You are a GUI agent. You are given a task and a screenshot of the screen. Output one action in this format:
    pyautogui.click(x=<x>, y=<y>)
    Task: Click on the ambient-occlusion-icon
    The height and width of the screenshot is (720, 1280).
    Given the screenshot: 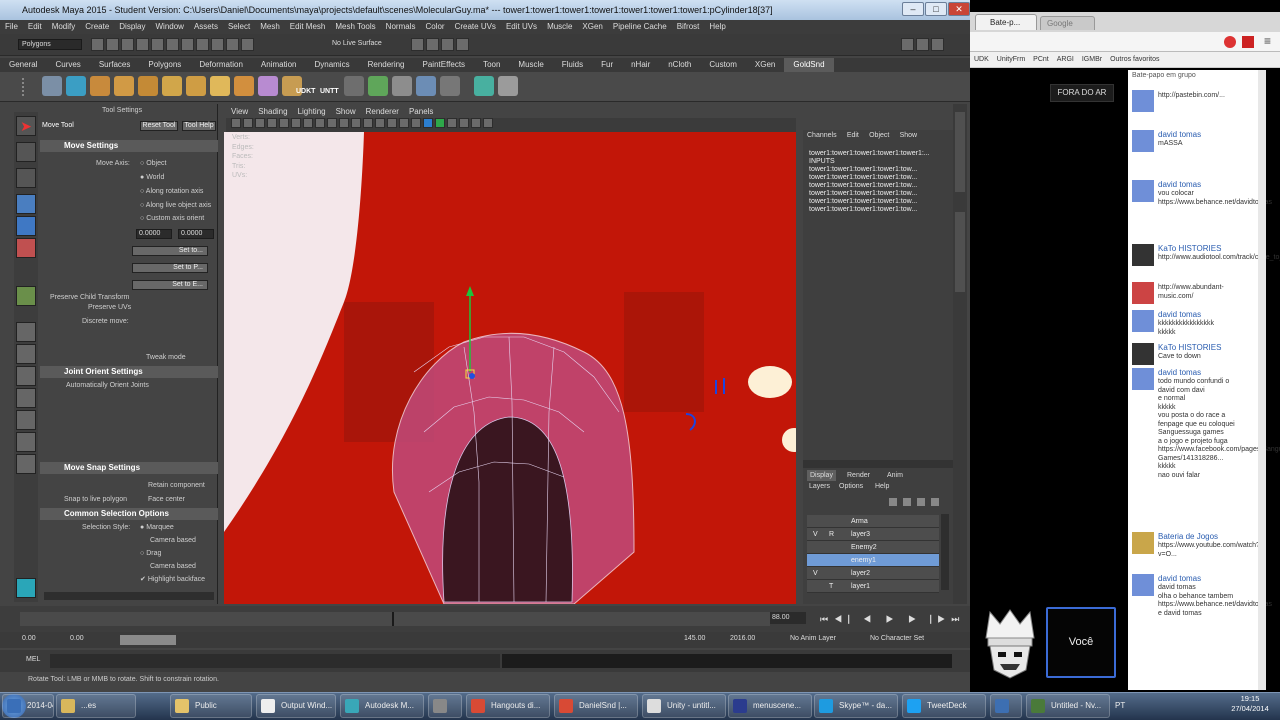 What is the action you would take?
    pyautogui.click(x=440, y=123)
    